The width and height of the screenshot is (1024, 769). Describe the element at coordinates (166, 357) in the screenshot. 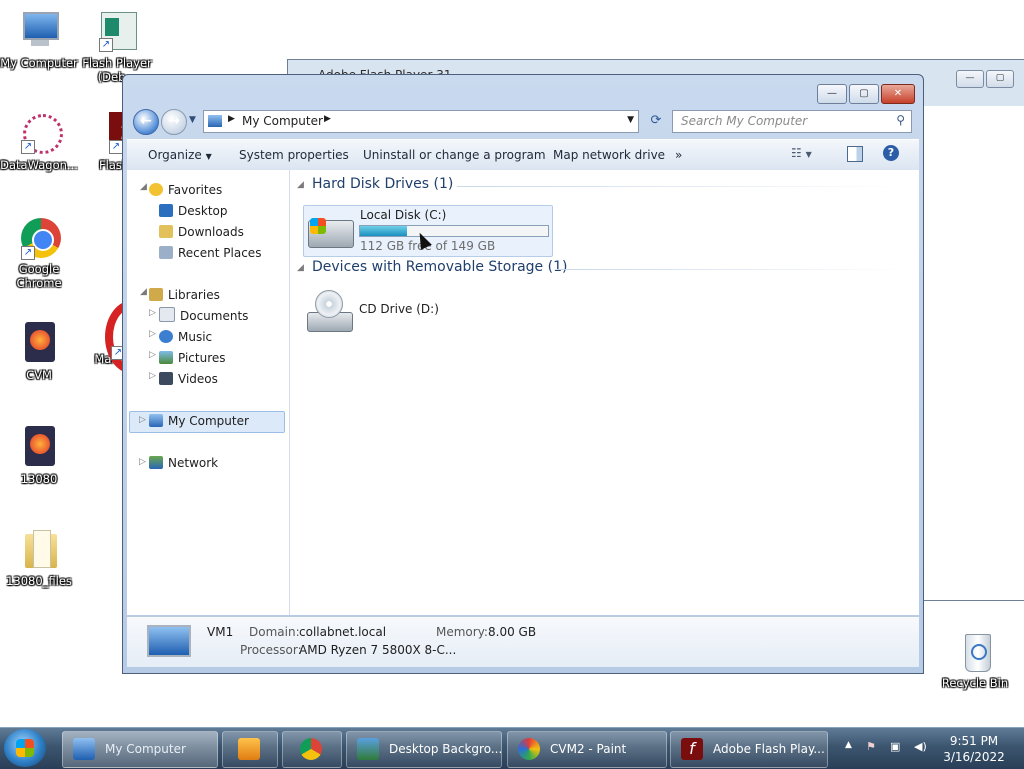

I see `pictures-icon` at that location.